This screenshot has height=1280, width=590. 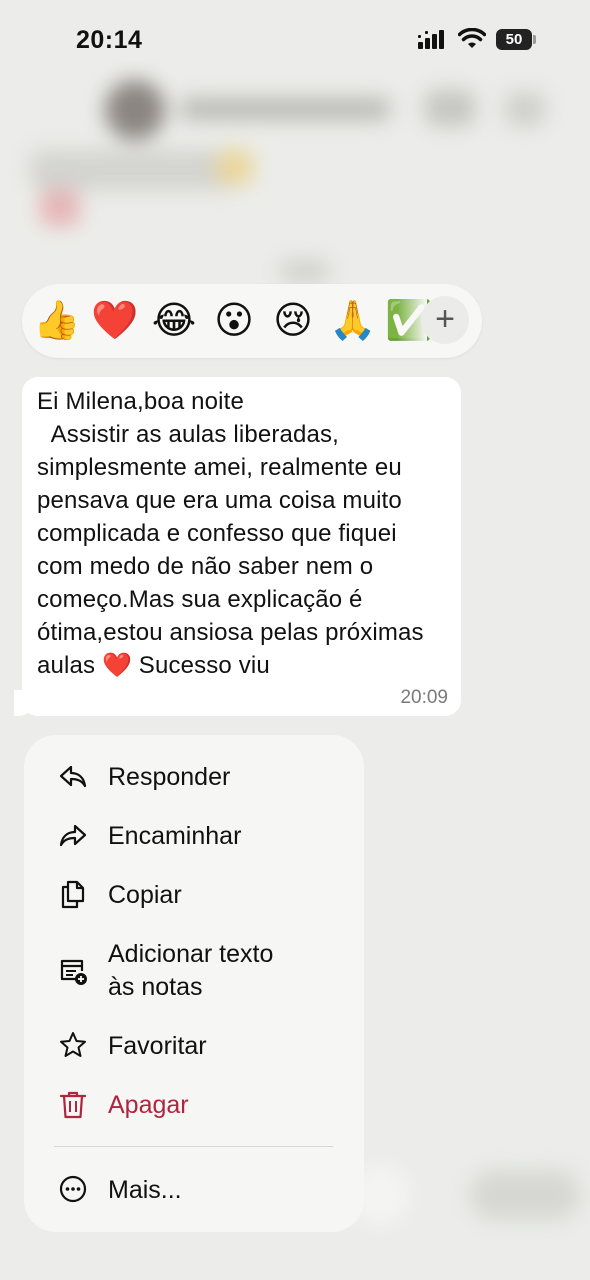 I want to click on more-reactions-button: +, so click(x=445, y=320).